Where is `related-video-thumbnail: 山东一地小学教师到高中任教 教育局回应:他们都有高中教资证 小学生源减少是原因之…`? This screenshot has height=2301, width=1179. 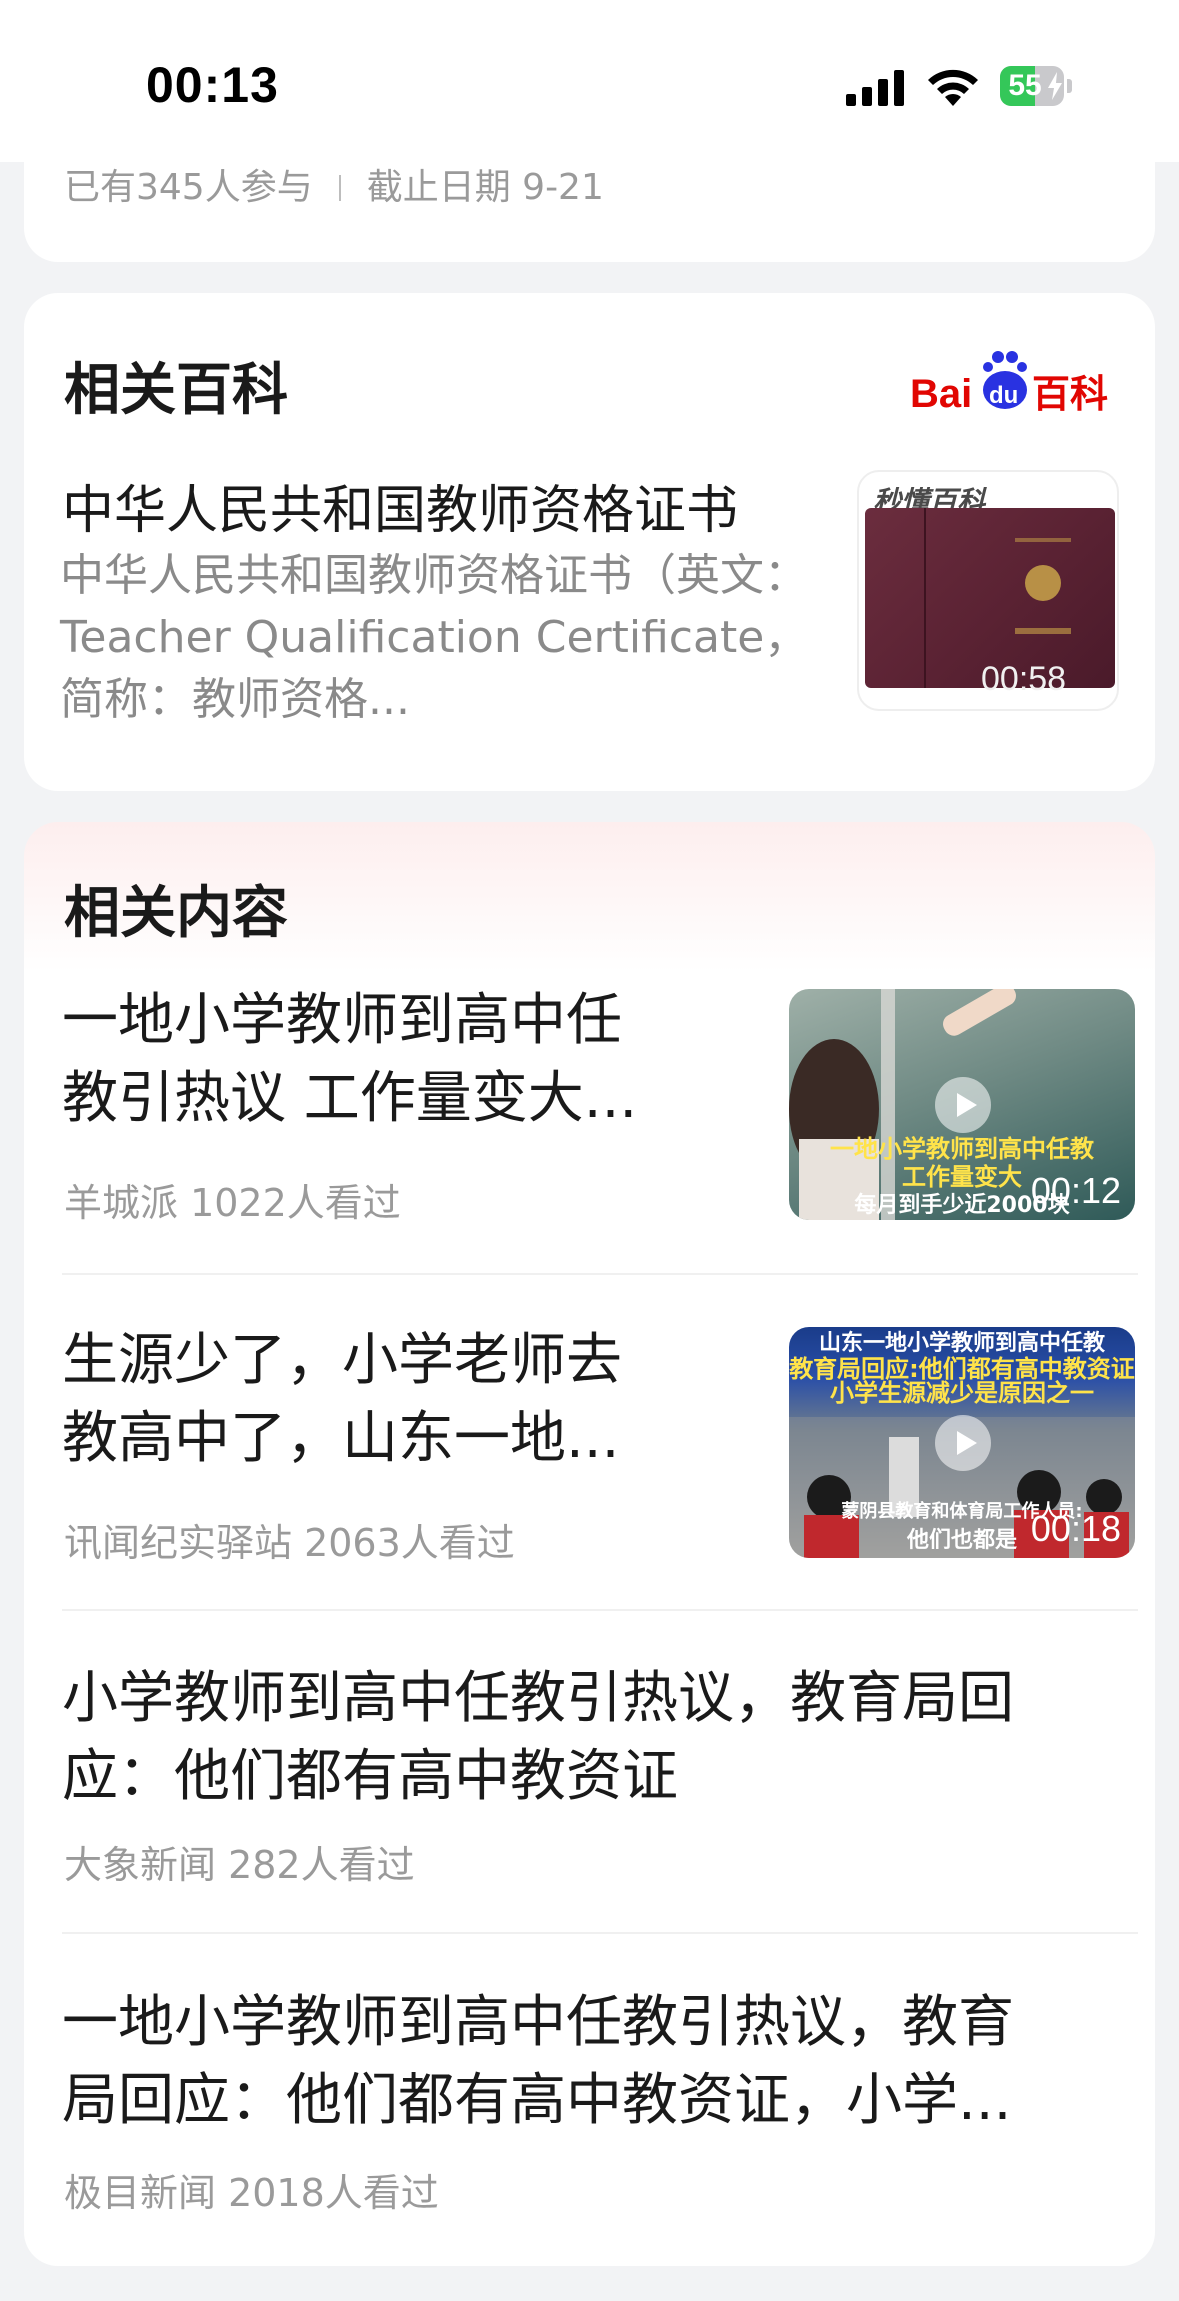 related-video-thumbnail: 山东一地小学教师到高中任教 教育局回应:他们都有高中教资证 小学生源减少是原因之… is located at coordinates (962, 1442).